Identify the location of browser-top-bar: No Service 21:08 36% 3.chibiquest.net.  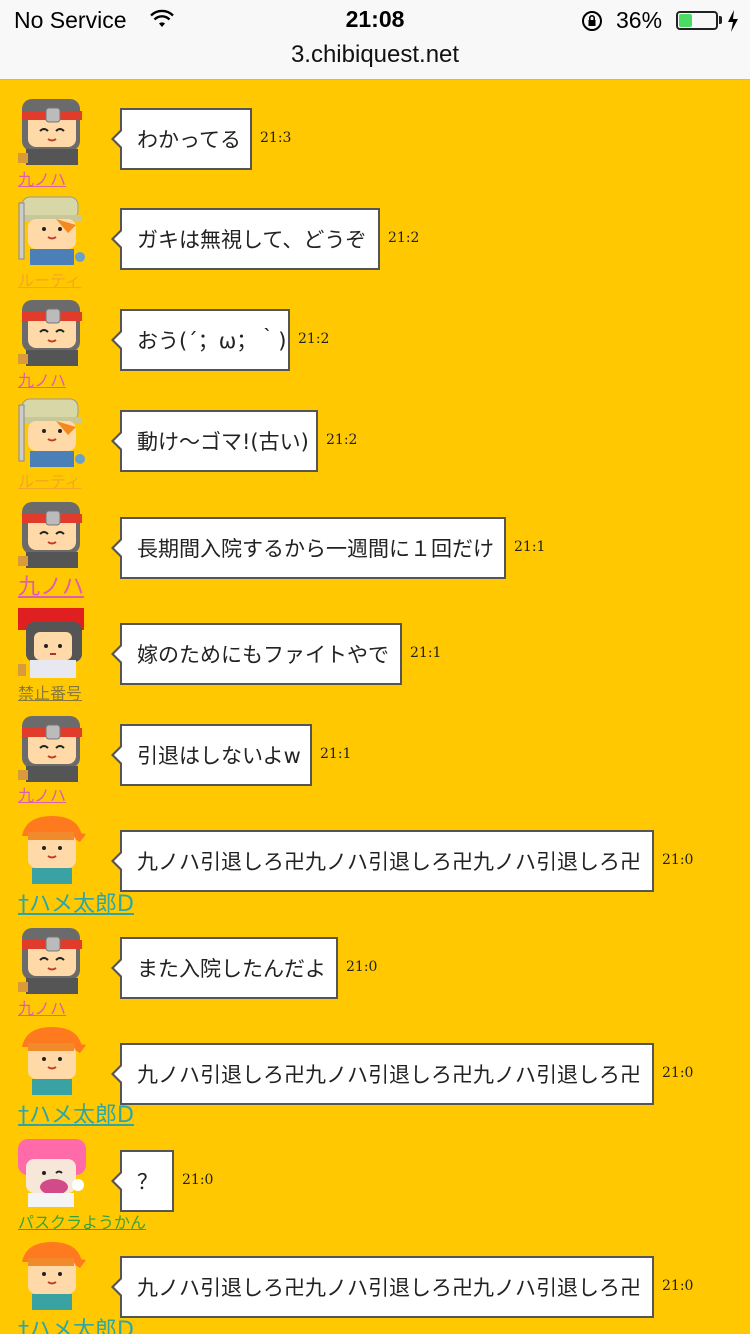
(375, 40).